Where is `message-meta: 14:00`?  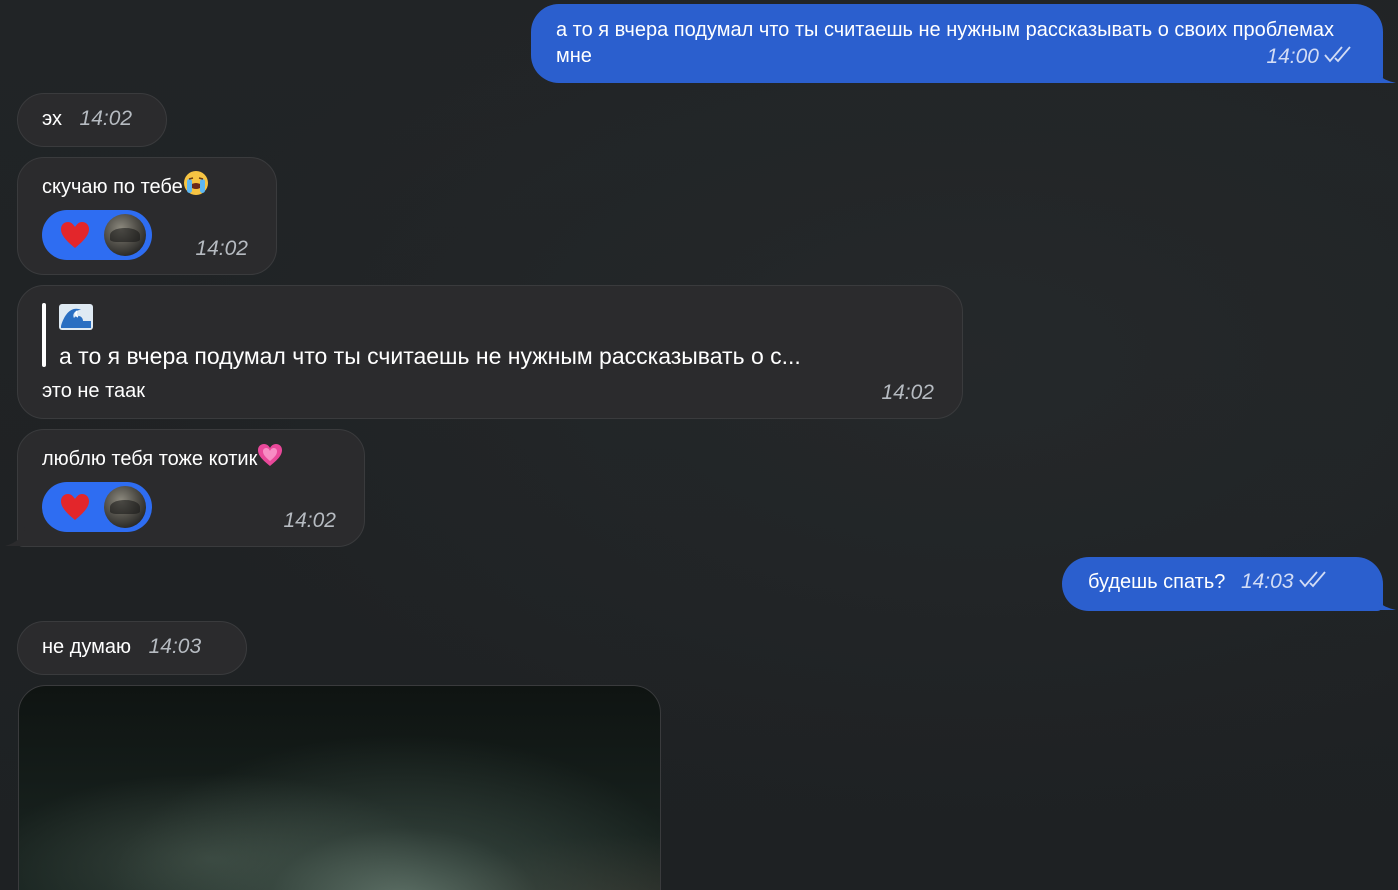
message-meta: 14:00 is located at coordinates (1309, 57).